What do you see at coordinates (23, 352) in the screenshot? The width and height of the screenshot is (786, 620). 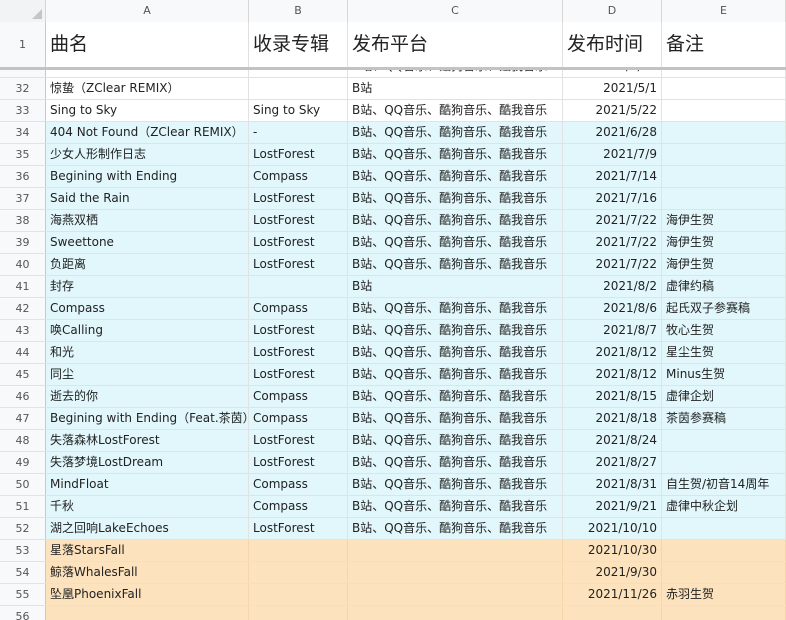 I see `row-number: 44` at bounding box center [23, 352].